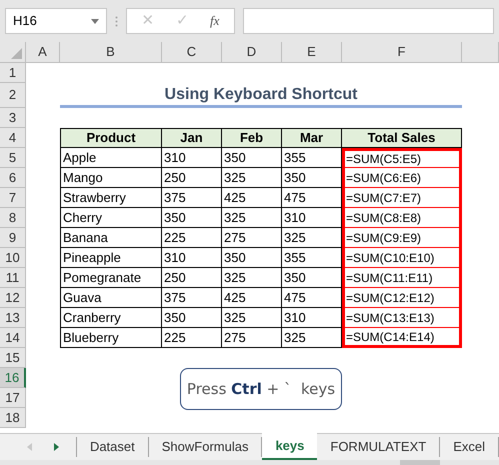 The image size is (499, 465). What do you see at coordinates (402, 278) in the screenshot?
I see `table-cell: =SUM(C11:E11)` at bounding box center [402, 278].